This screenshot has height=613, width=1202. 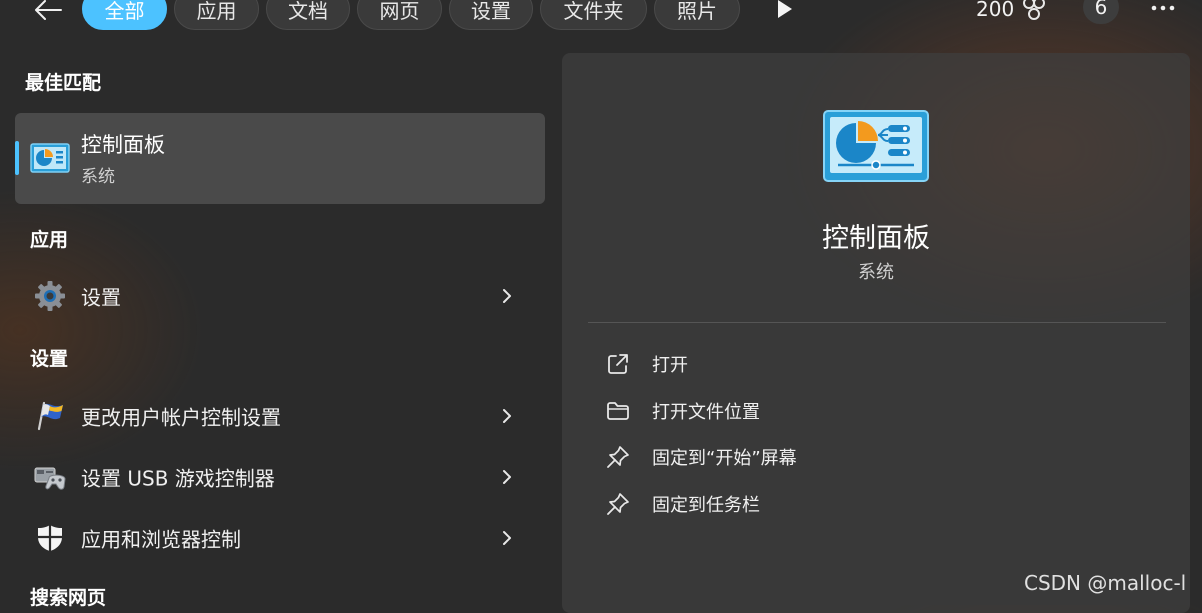 I want to click on selection-indicator, so click(x=17, y=158).